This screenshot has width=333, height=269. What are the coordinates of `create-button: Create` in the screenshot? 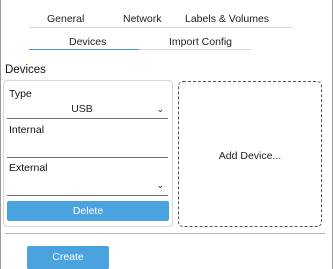 It's located at (68, 257).